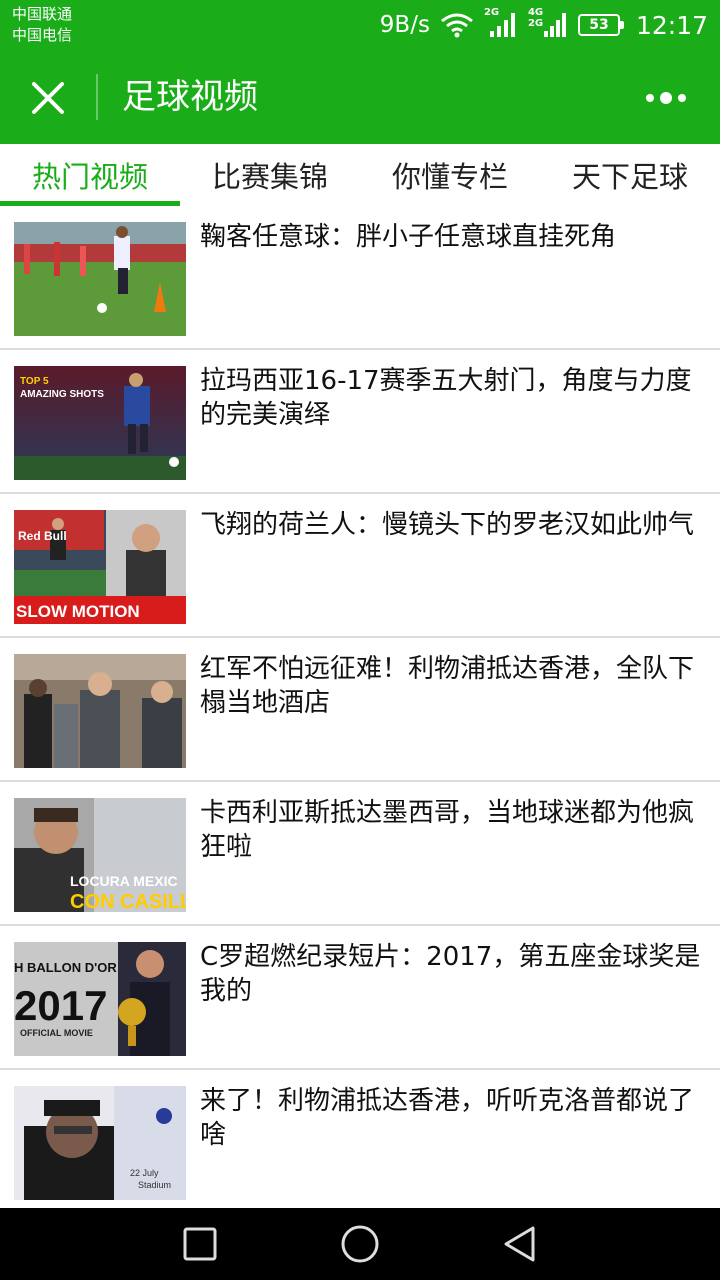 The width and height of the screenshot is (720, 1280). What do you see at coordinates (501, 23) in the screenshot?
I see `signal-icon: 2G` at bounding box center [501, 23].